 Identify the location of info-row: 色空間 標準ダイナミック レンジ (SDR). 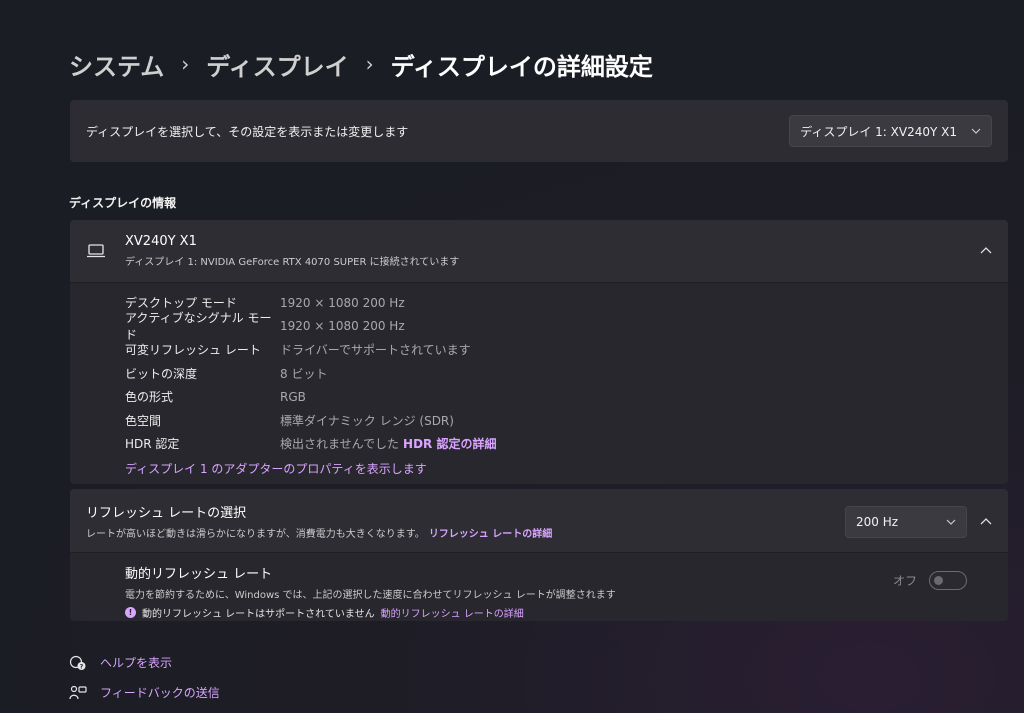
(566, 421).